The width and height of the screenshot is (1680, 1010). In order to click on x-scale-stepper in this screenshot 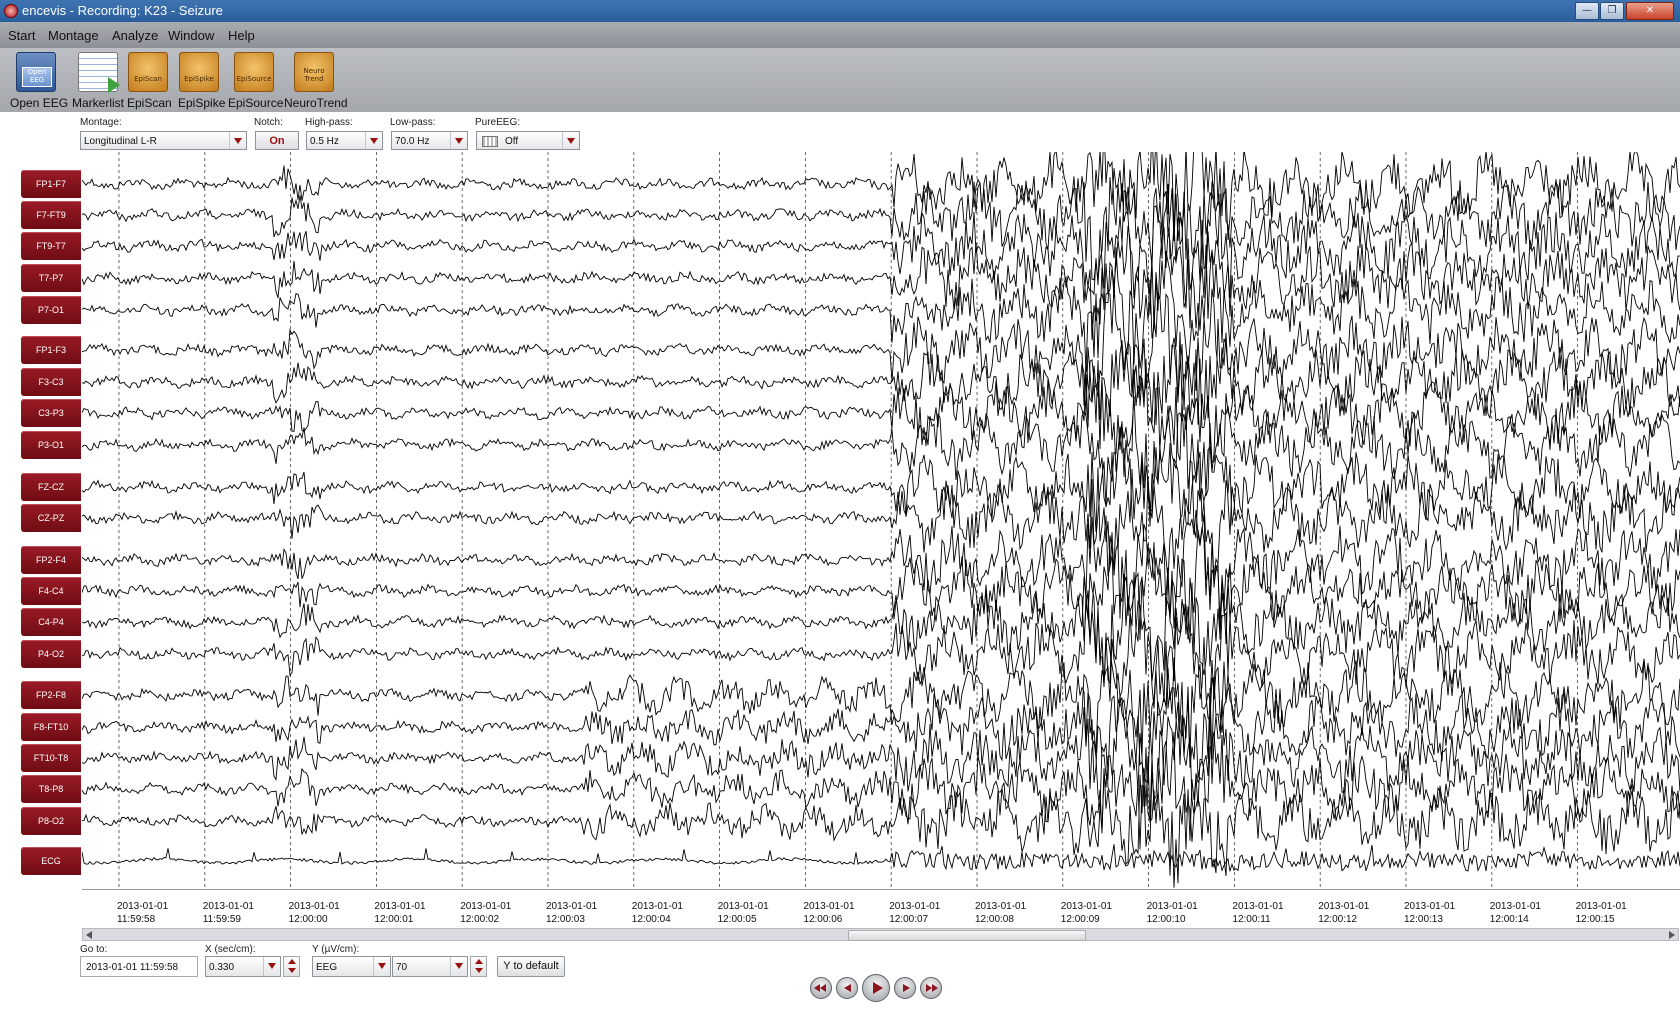, I will do `click(291, 966)`.